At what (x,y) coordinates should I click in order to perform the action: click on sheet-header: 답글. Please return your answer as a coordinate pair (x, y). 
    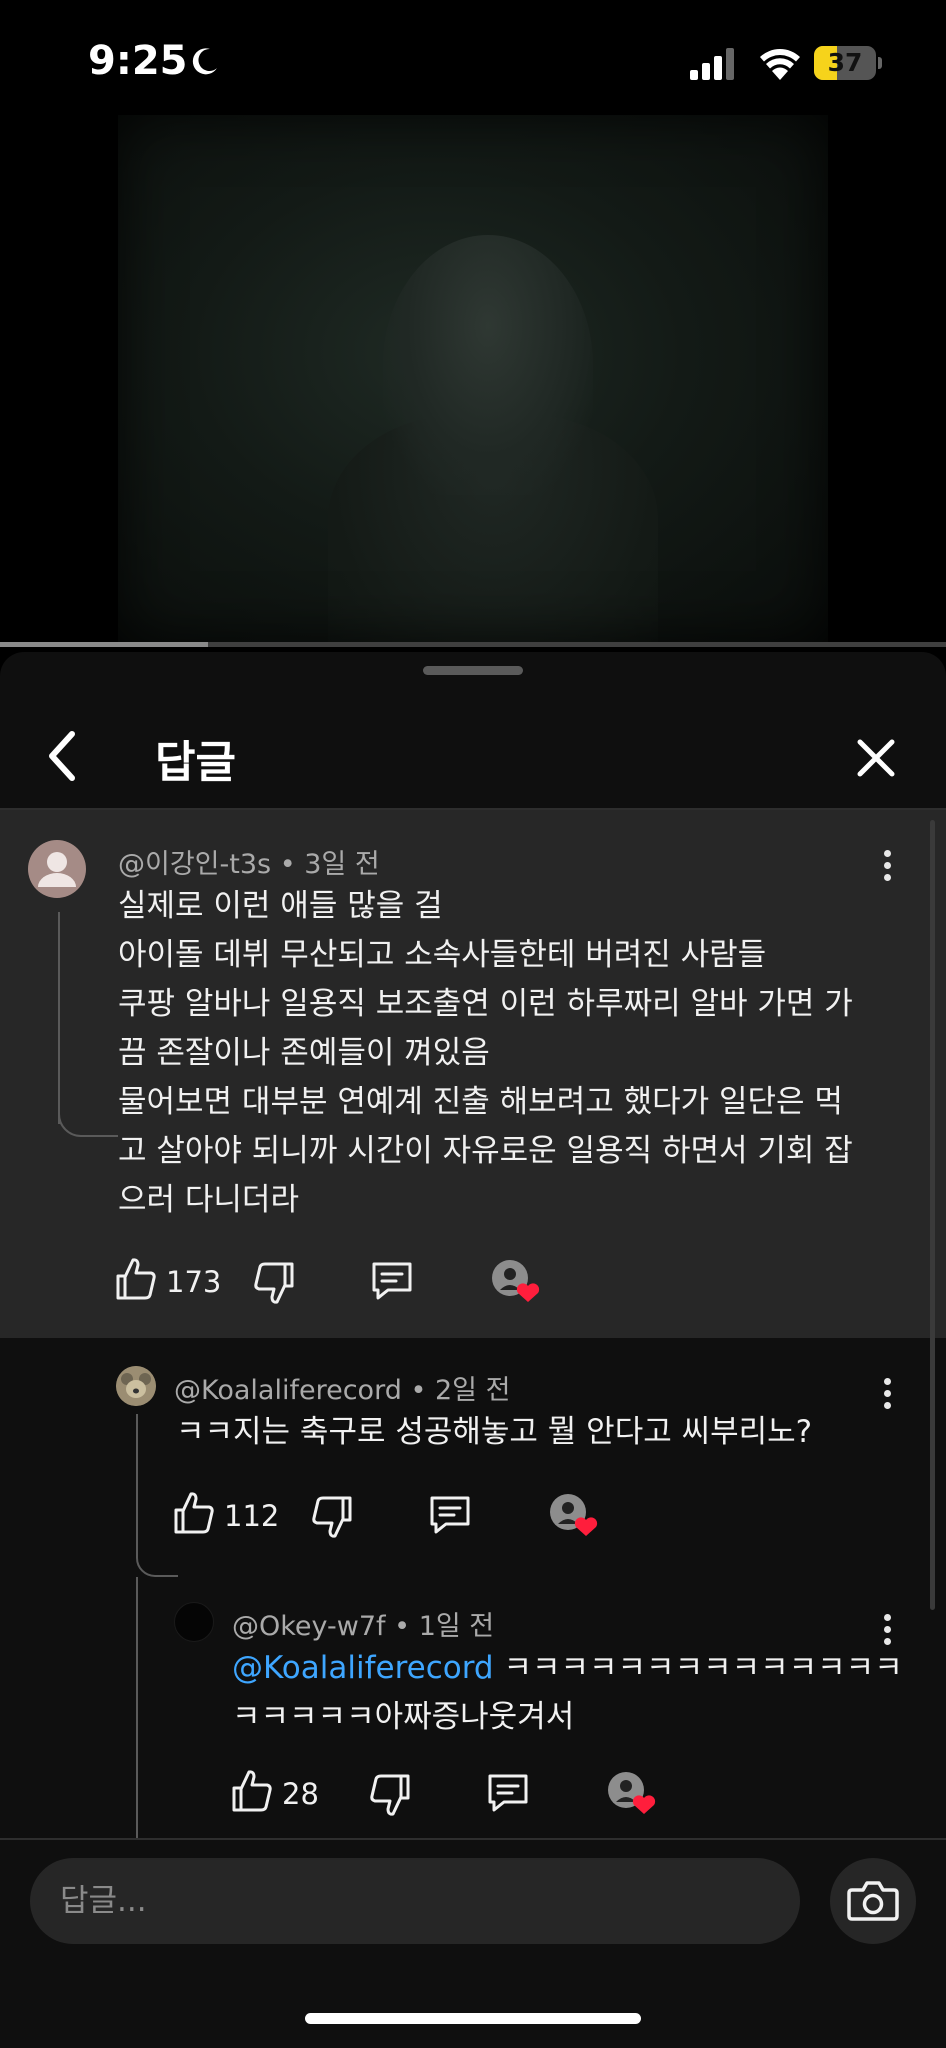
    Looking at the image, I should click on (473, 745).